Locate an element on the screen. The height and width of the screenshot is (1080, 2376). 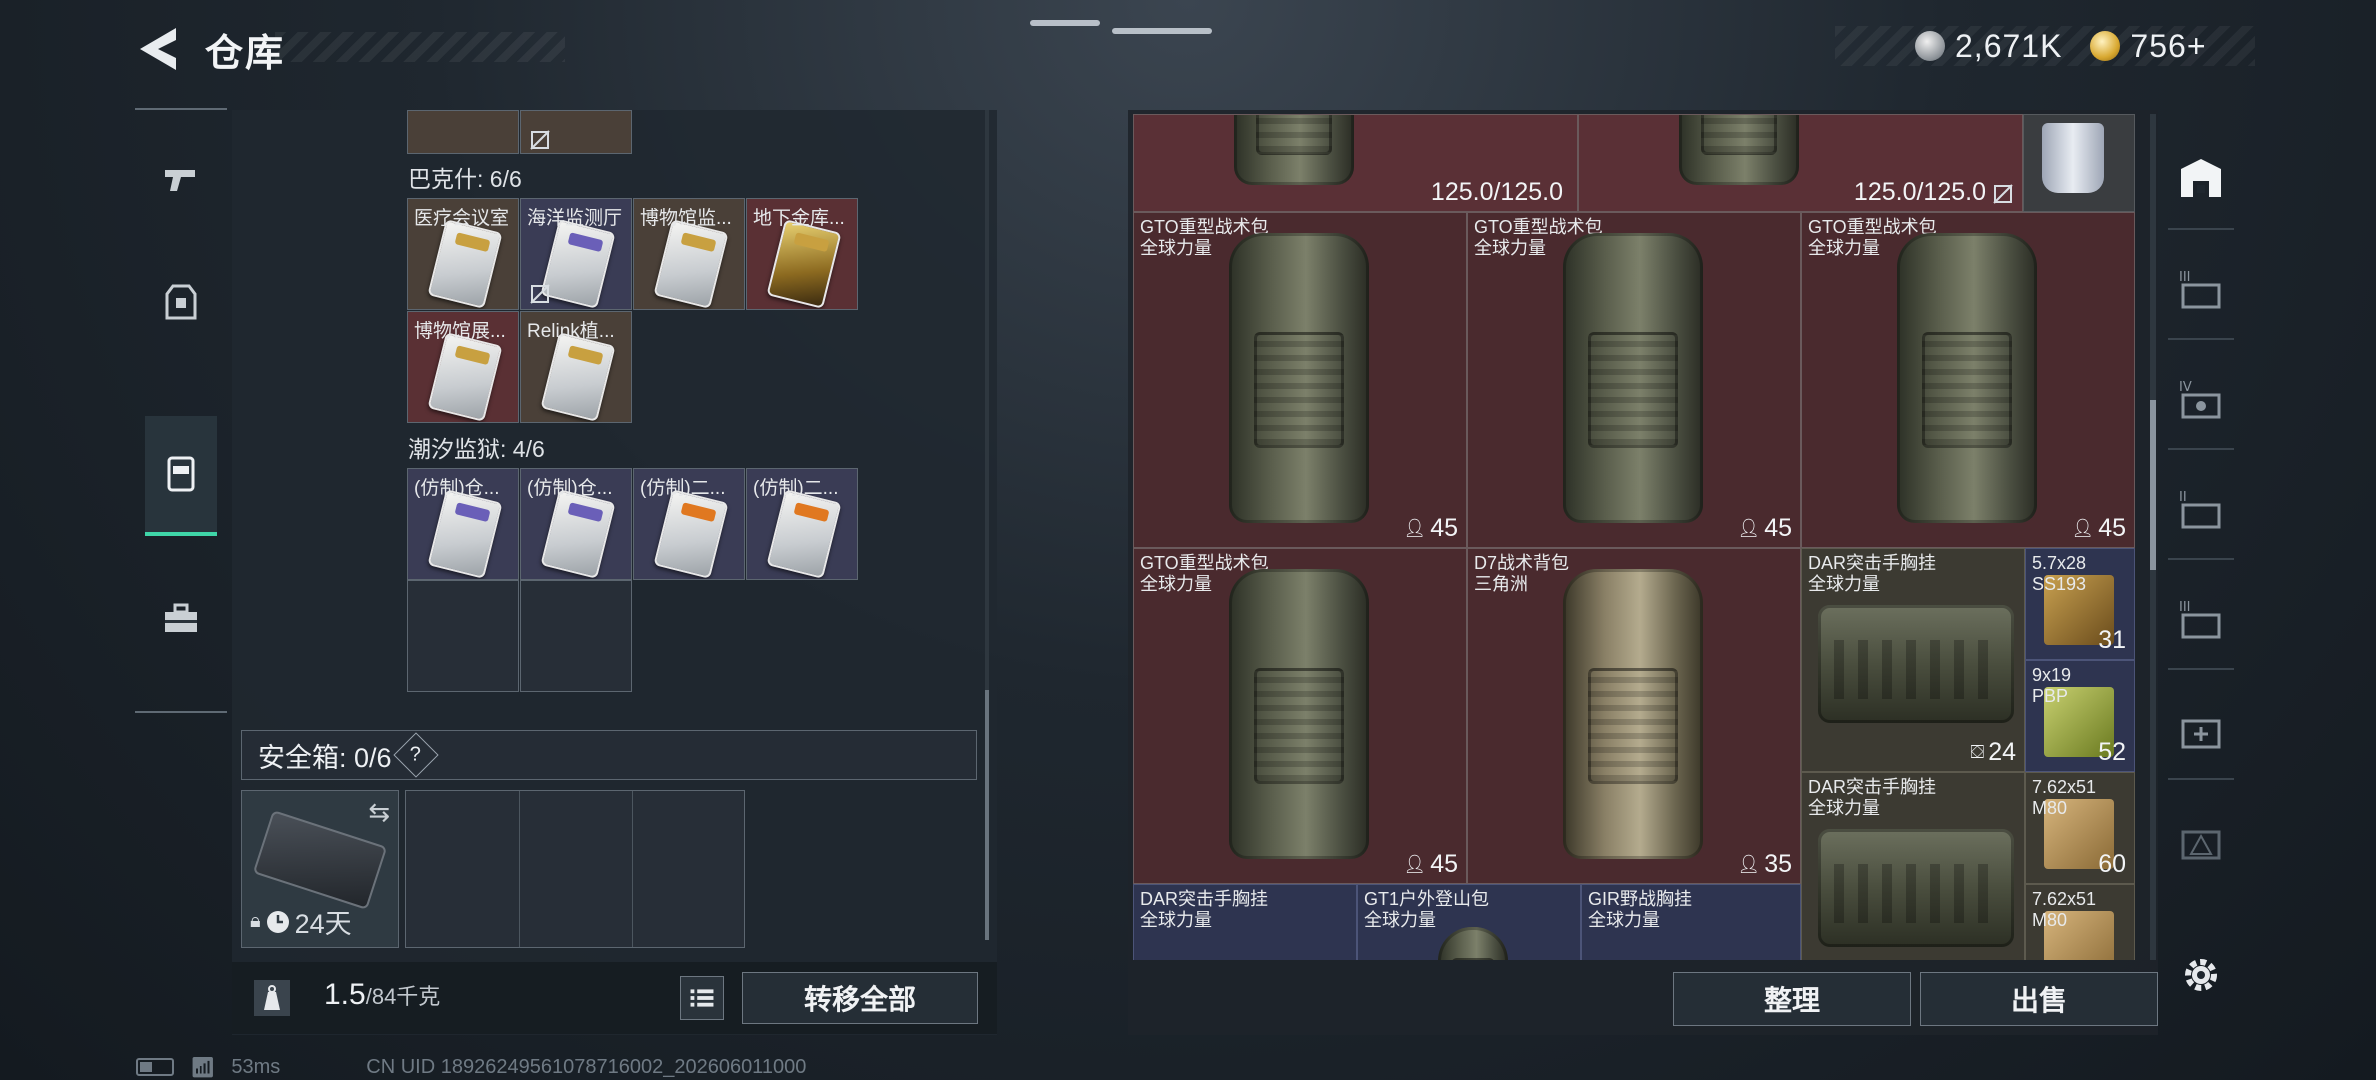
stash-item: D7战术背包 三角洲 👤︎ 35 is located at coordinates (1634, 716).